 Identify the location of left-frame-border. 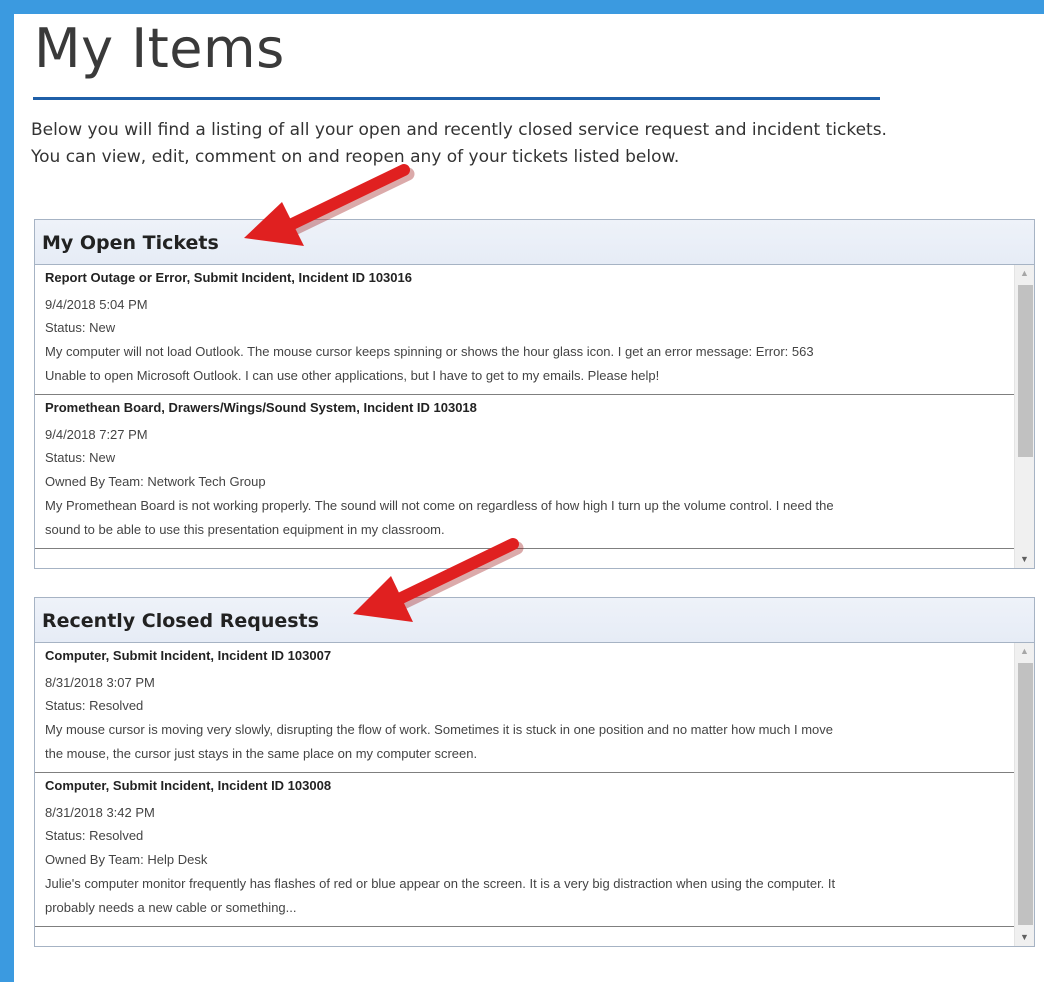
(7, 491).